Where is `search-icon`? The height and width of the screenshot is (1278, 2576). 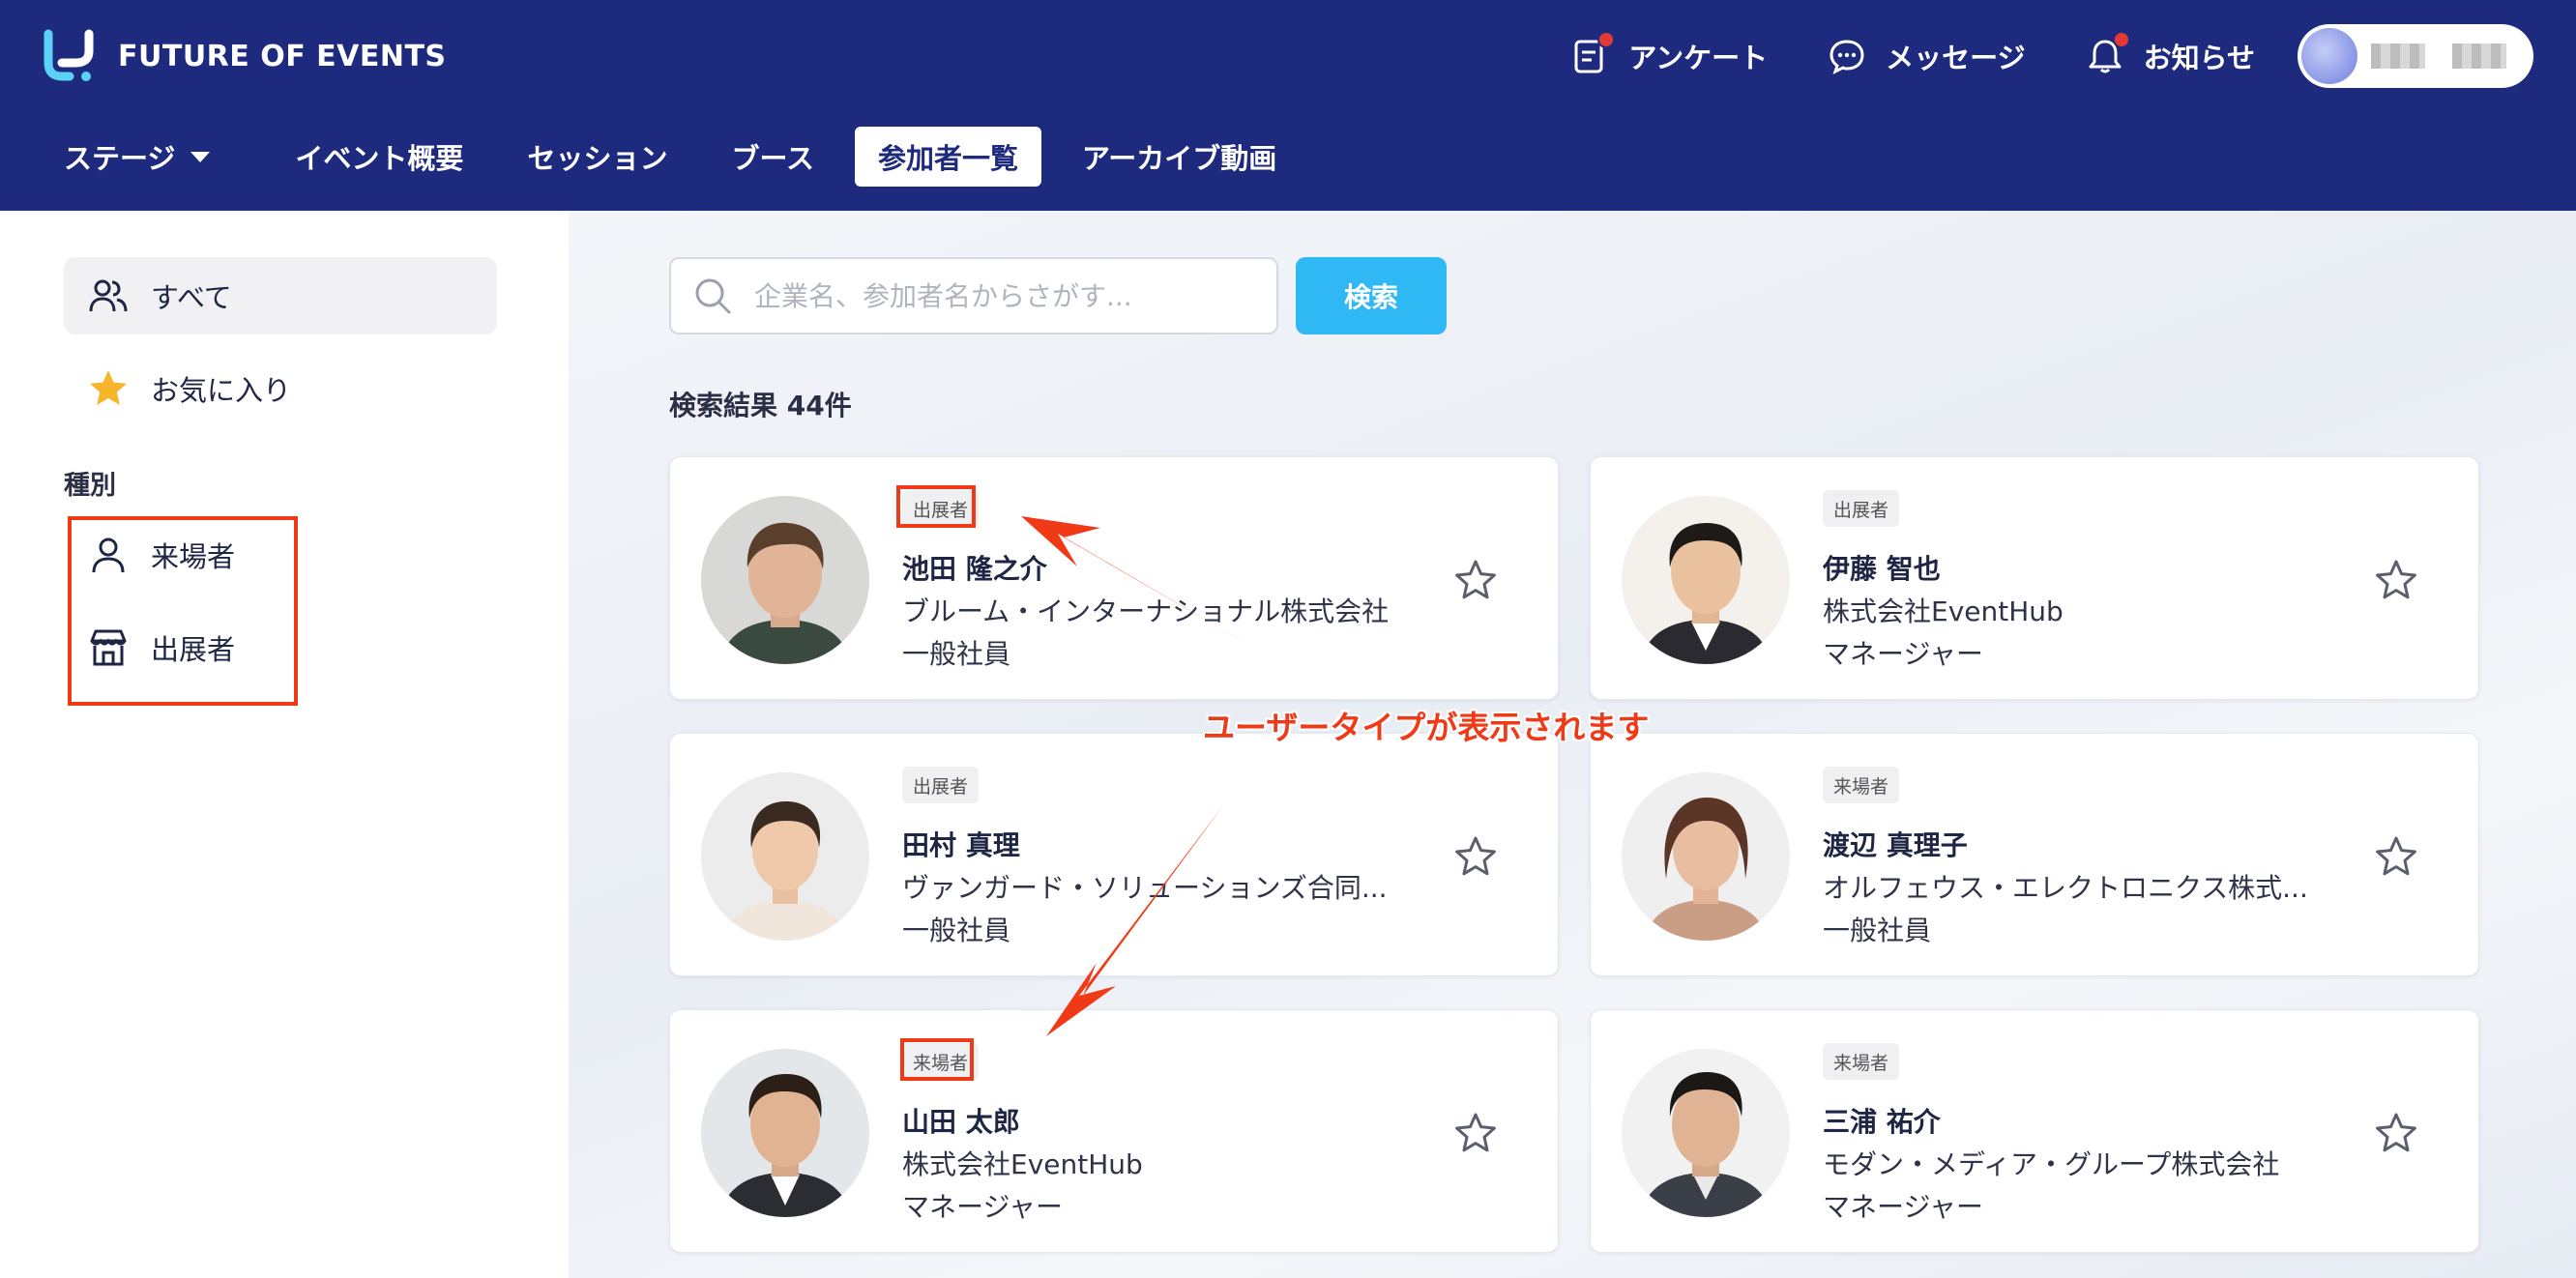
search-icon is located at coordinates (713, 296).